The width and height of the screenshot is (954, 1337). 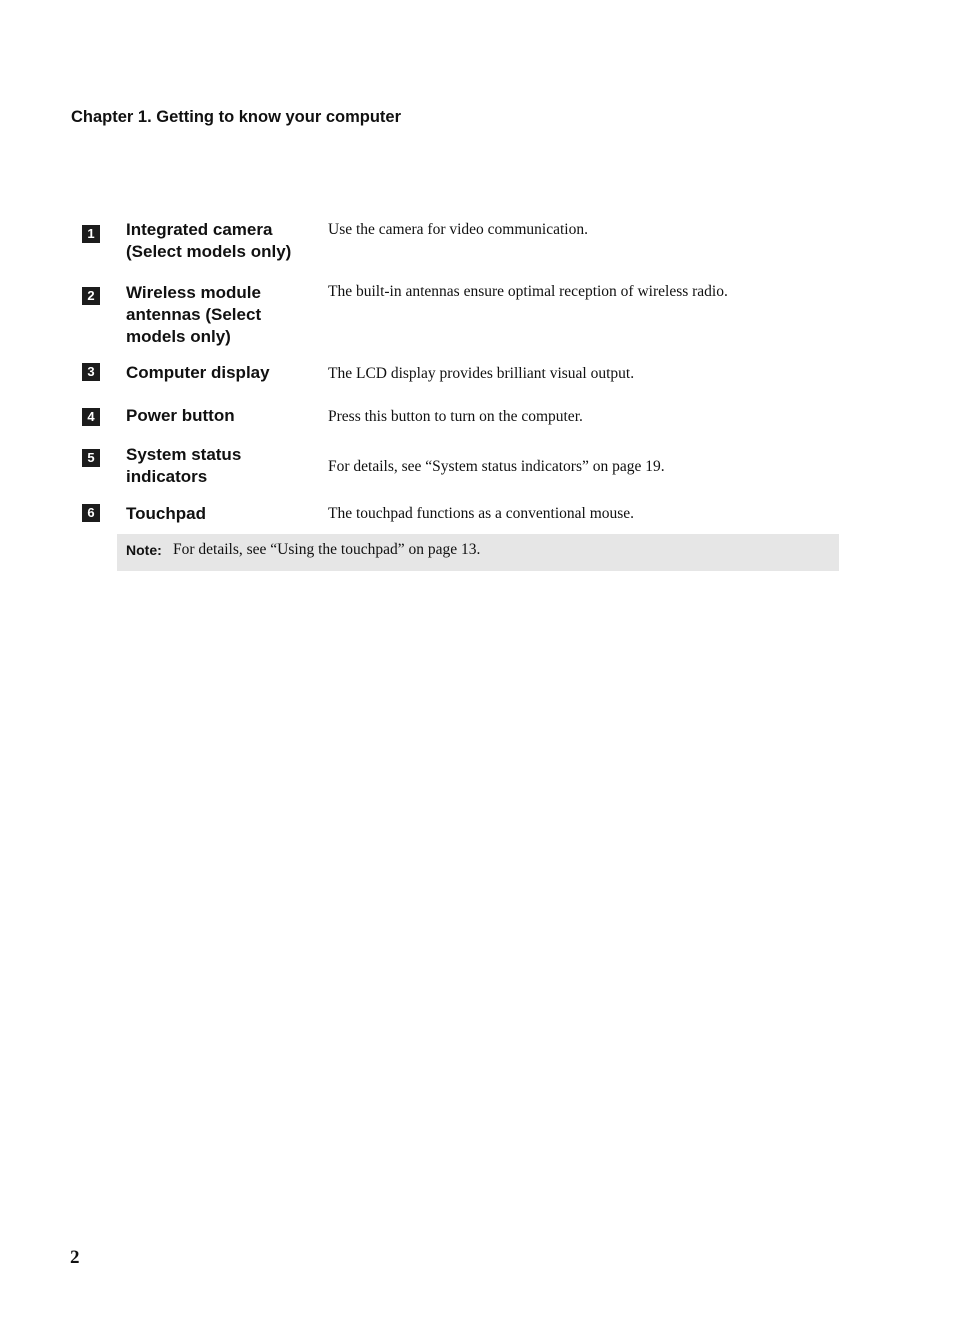 What do you see at coordinates (180, 415) in the screenshot?
I see `item-term: Power button` at bounding box center [180, 415].